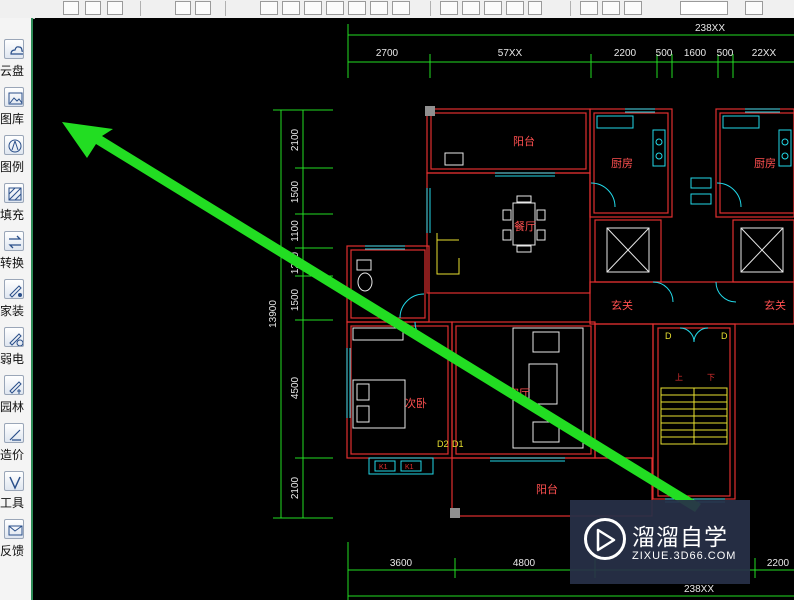  What do you see at coordinates (458, 444) in the screenshot?
I see `door-tag-d1: D1` at bounding box center [458, 444].